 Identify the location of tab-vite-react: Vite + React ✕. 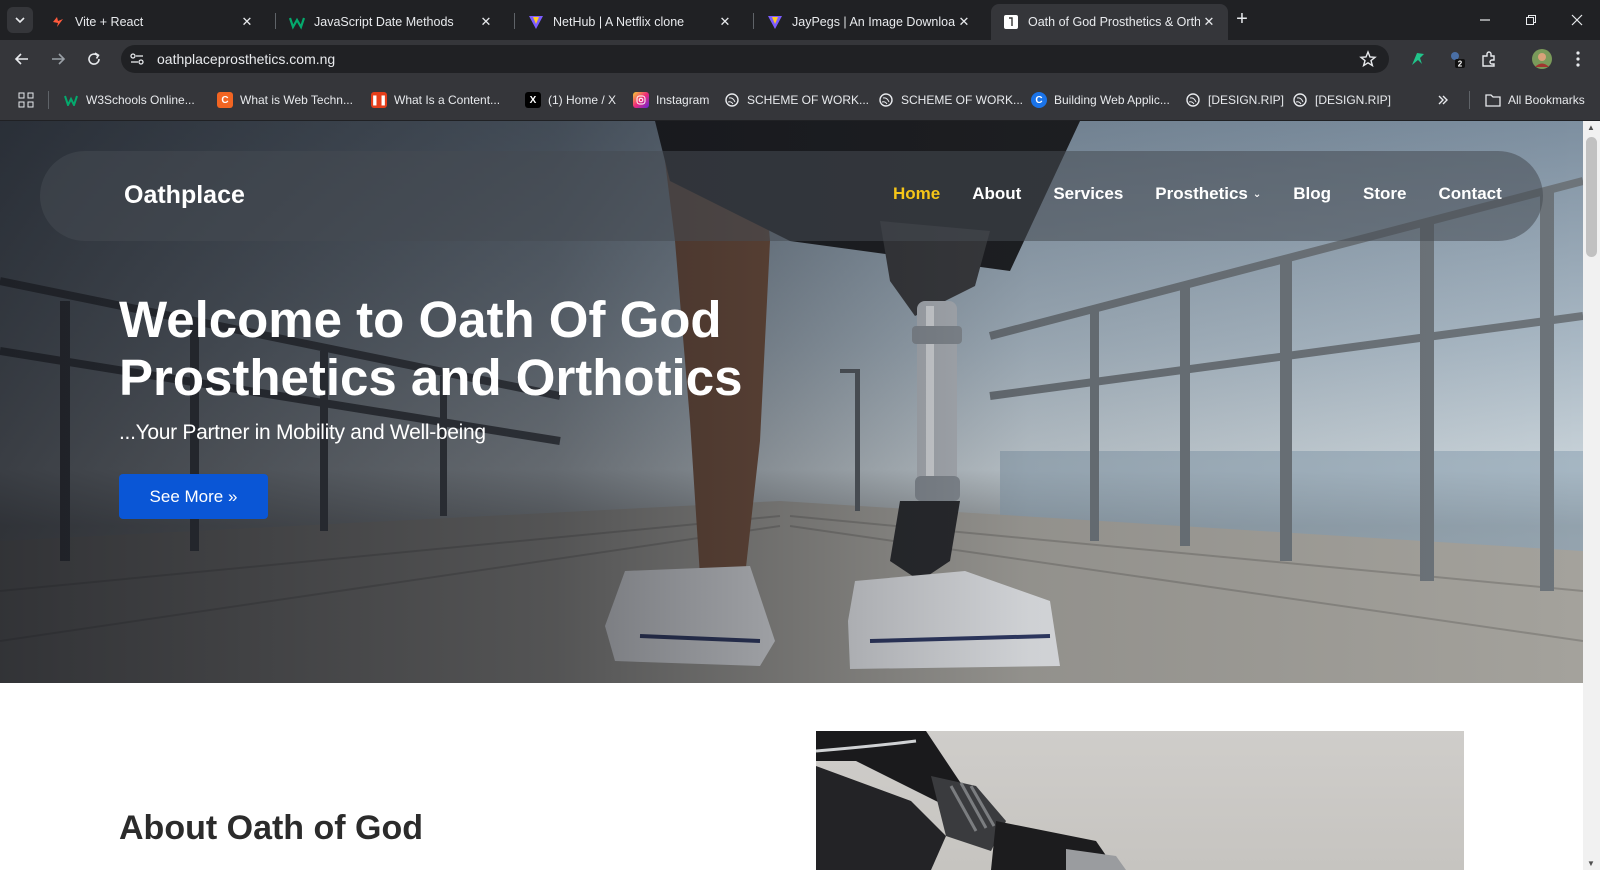
(152, 22).